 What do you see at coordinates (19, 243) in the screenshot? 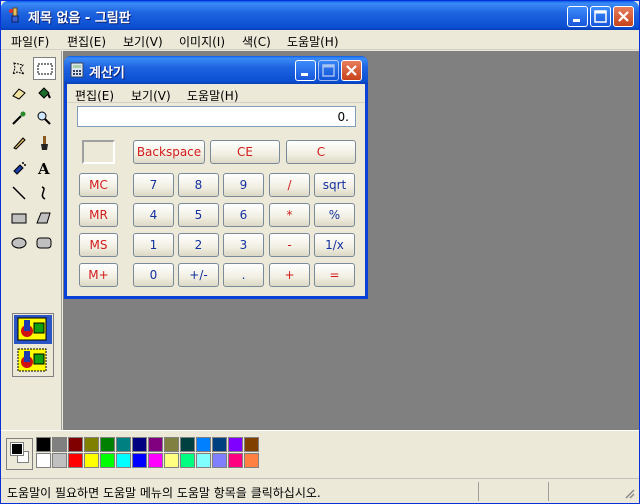
I see `ellipse-tool` at bounding box center [19, 243].